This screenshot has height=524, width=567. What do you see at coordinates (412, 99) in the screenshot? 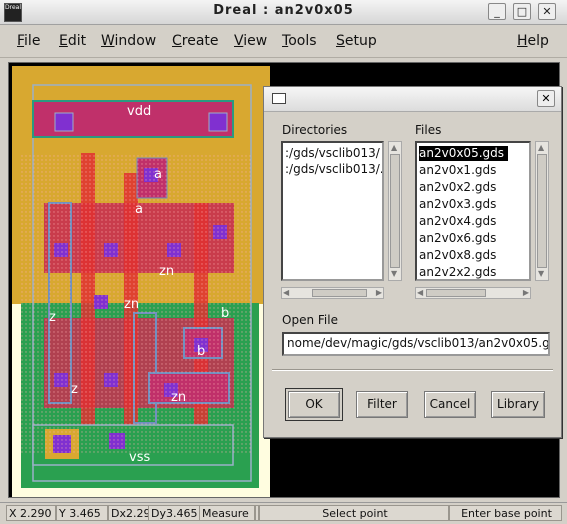
I see `dialog-title-bar: ✕` at bounding box center [412, 99].